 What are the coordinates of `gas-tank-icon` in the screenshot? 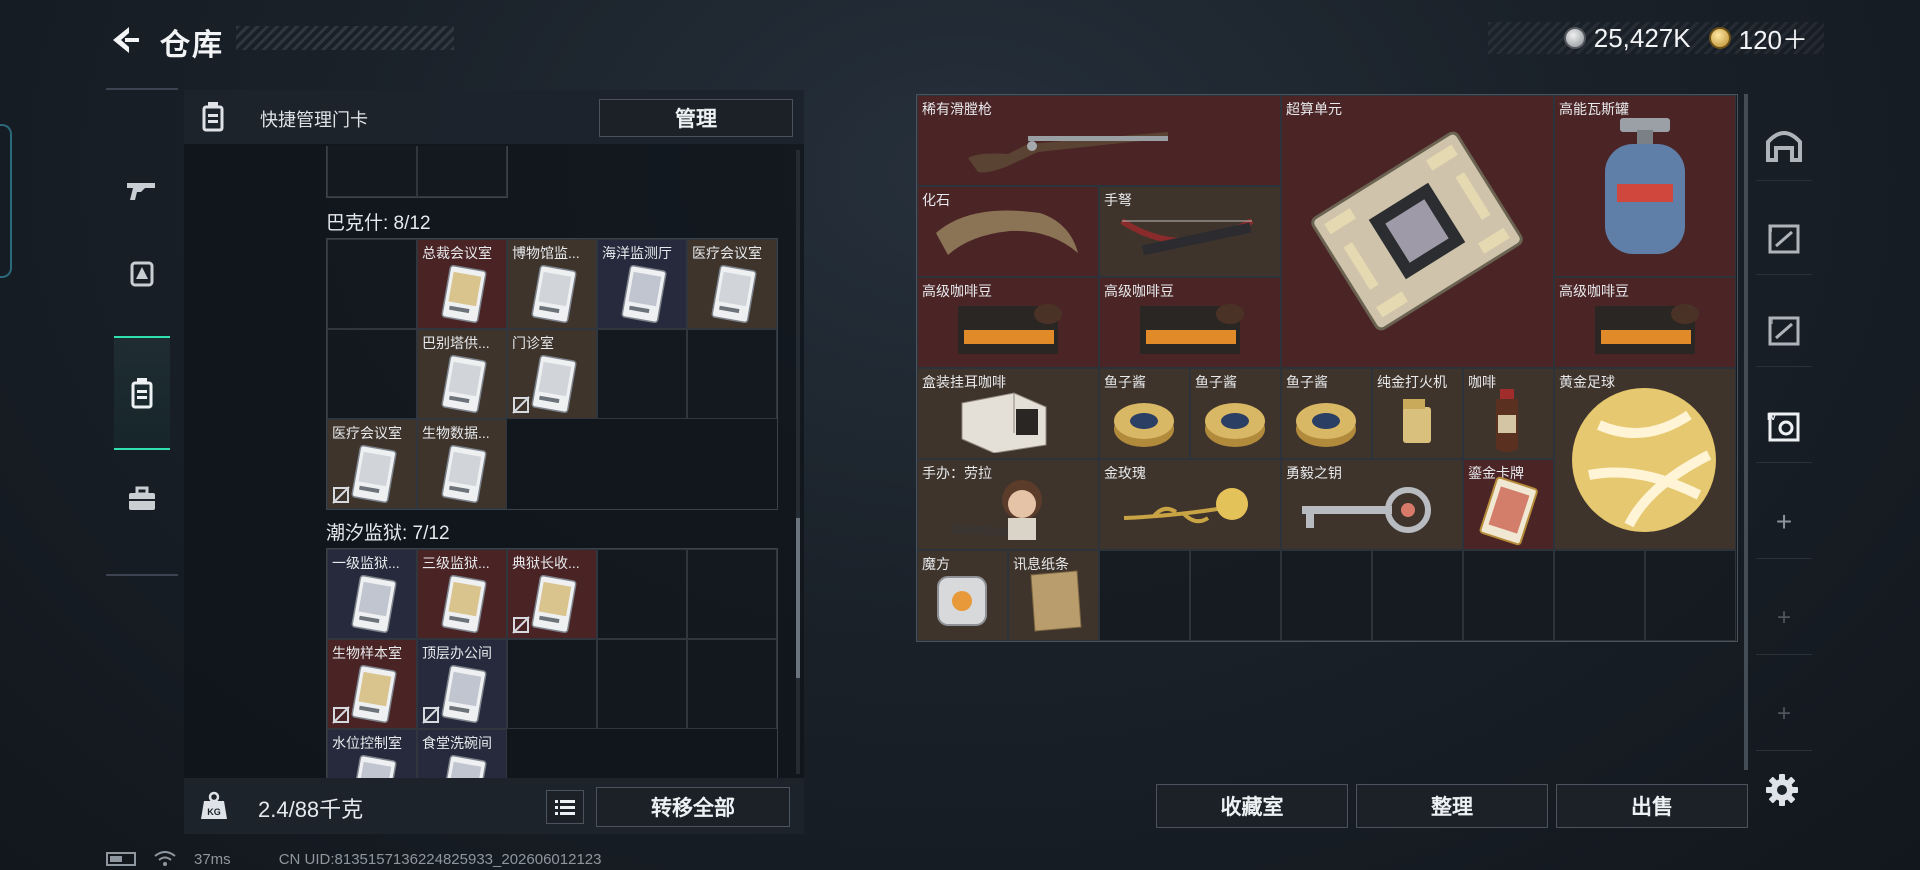 It's located at (1645, 186).